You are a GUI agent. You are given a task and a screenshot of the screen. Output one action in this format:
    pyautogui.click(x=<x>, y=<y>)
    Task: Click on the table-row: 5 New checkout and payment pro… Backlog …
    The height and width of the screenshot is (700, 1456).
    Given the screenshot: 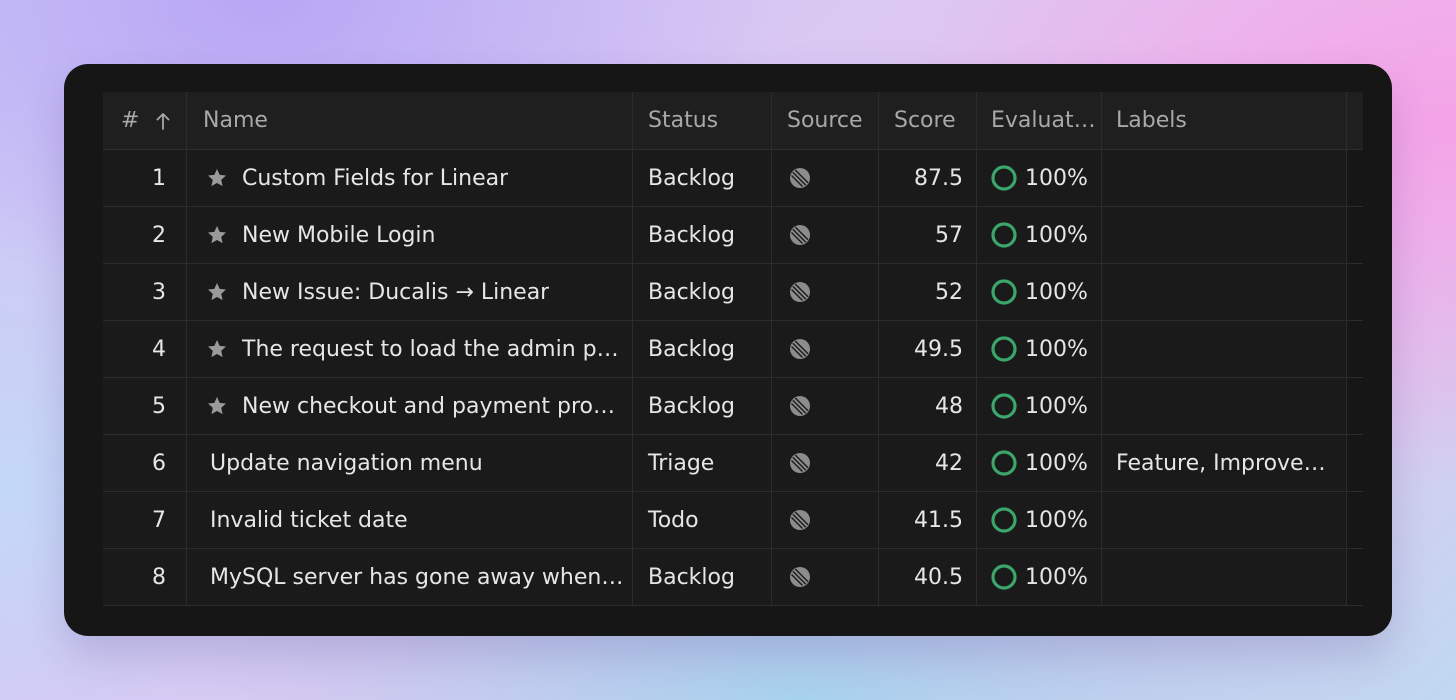 What is the action you would take?
    pyautogui.click(x=733, y=406)
    